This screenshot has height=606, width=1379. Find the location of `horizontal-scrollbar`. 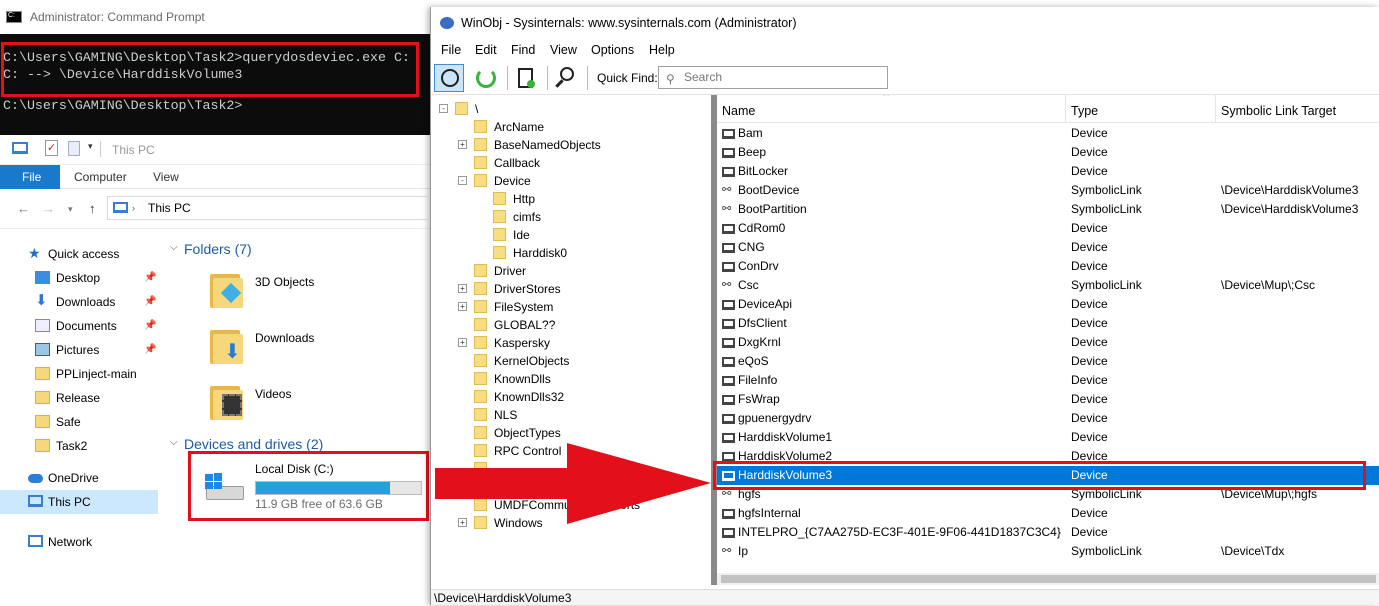

horizontal-scrollbar is located at coordinates (1048, 579).